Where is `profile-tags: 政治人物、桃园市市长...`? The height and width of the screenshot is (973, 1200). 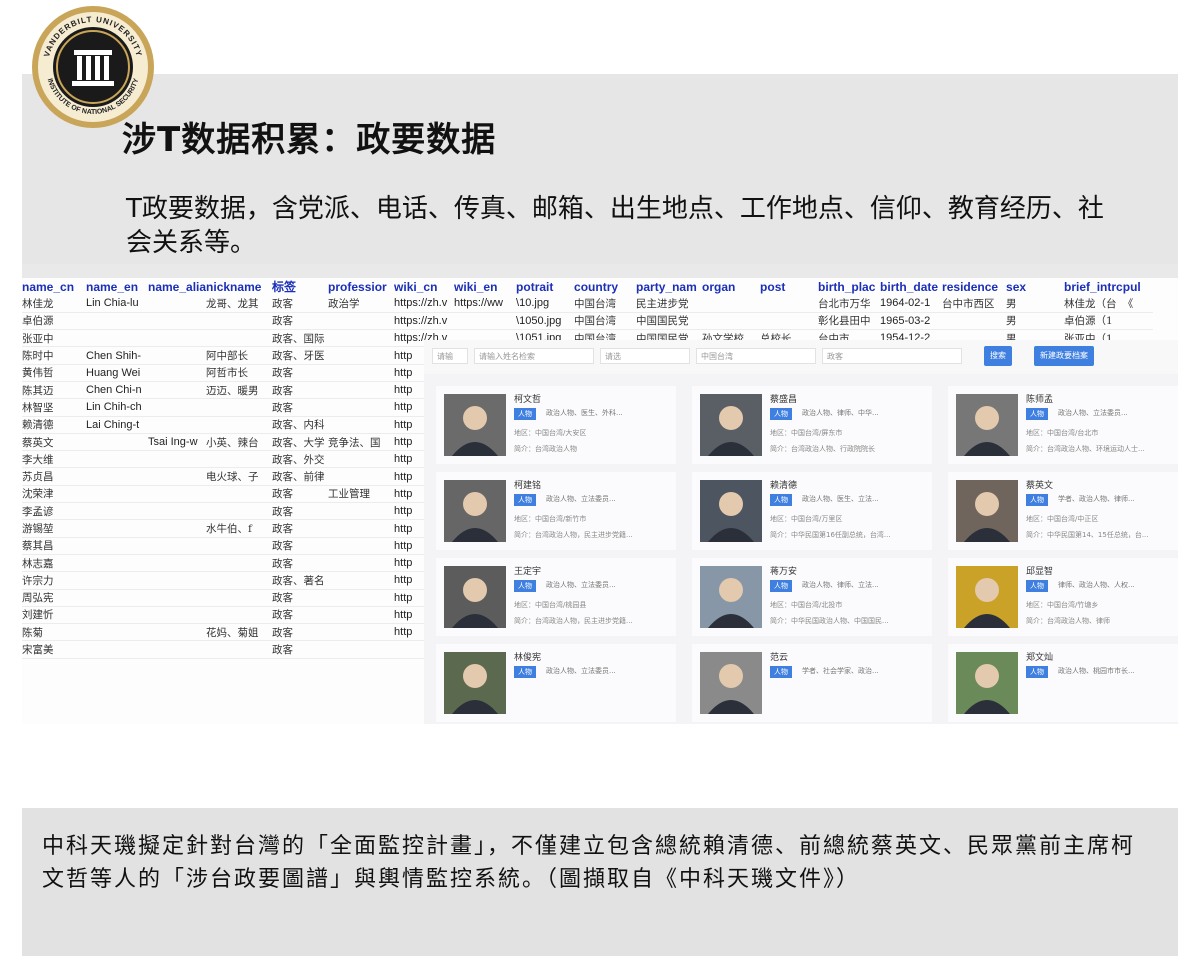 profile-tags: 政治人物、桃园市市长... is located at coordinates (1096, 671).